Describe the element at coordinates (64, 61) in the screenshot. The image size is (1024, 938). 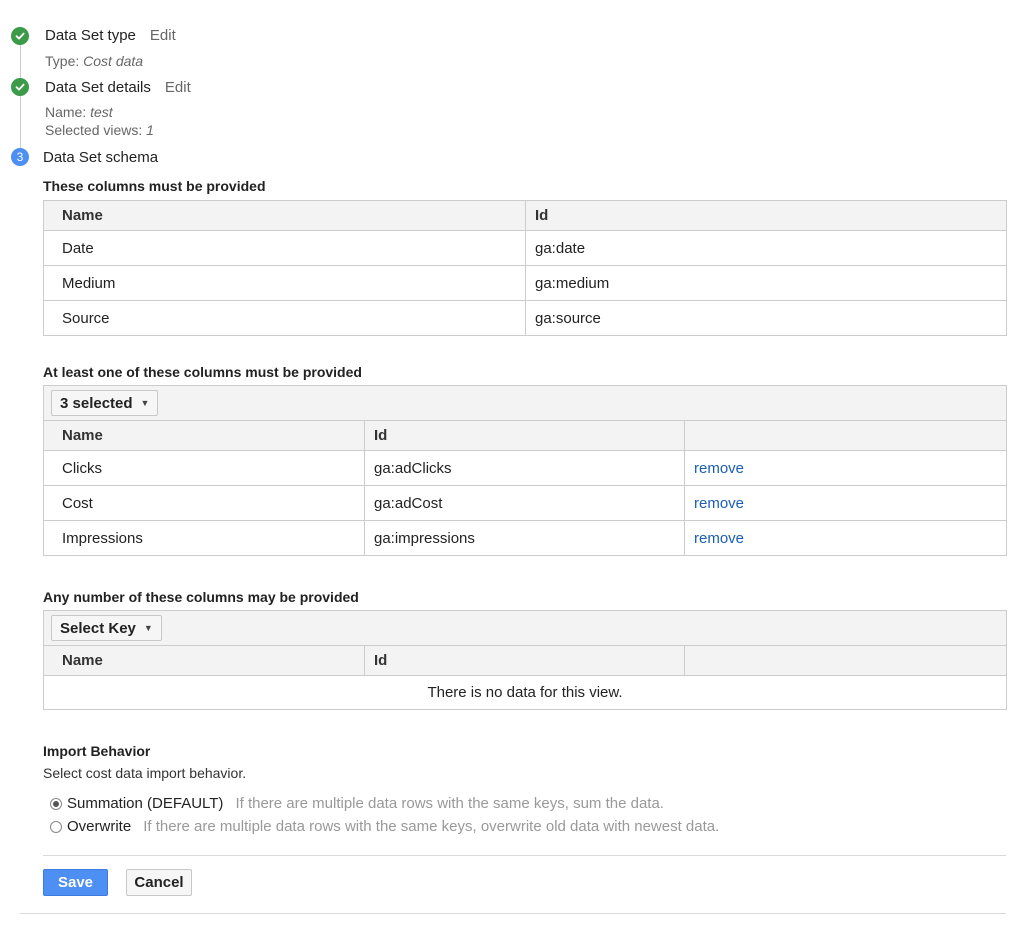
I see `summary-label: Type:` at that location.